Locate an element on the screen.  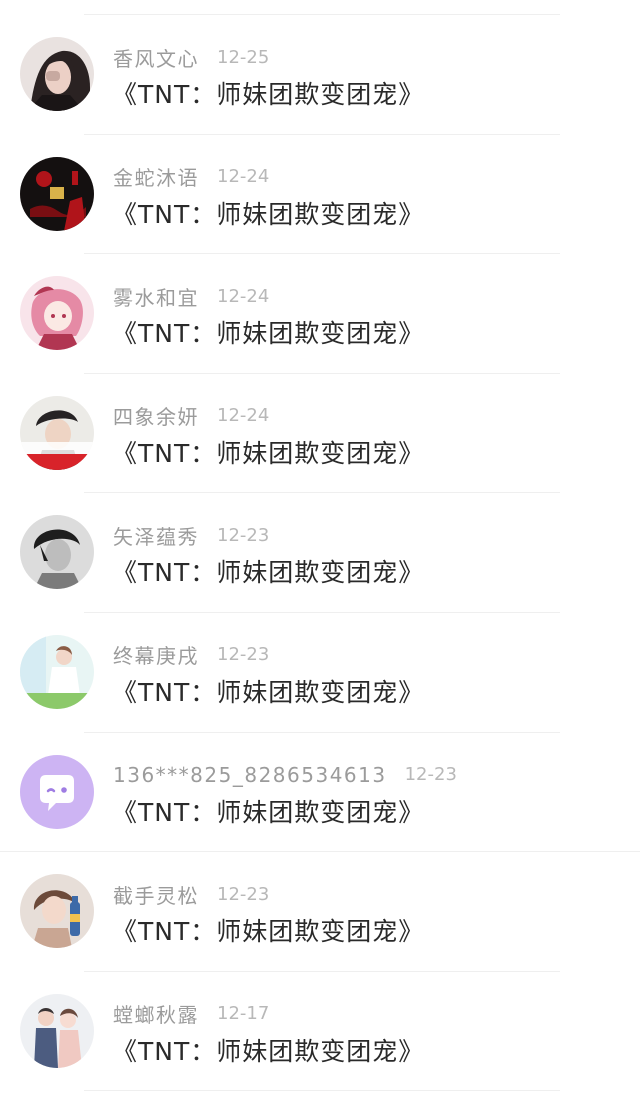
comment-date: 12-17 is located at coordinates (243, 1014).